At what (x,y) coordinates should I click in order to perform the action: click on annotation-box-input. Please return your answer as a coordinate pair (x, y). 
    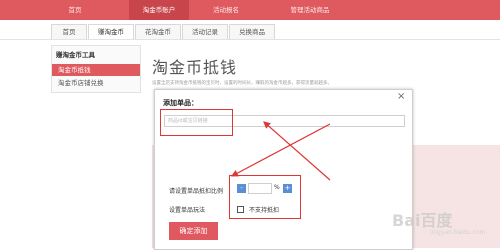
    Looking at the image, I should click on (196, 122).